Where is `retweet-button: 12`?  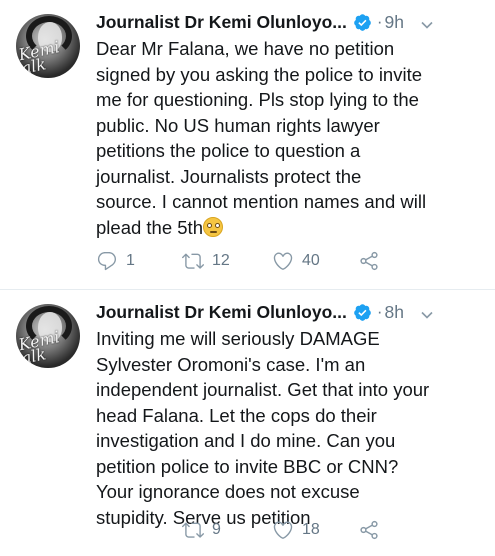 retweet-button: 12 is located at coordinates (206, 261).